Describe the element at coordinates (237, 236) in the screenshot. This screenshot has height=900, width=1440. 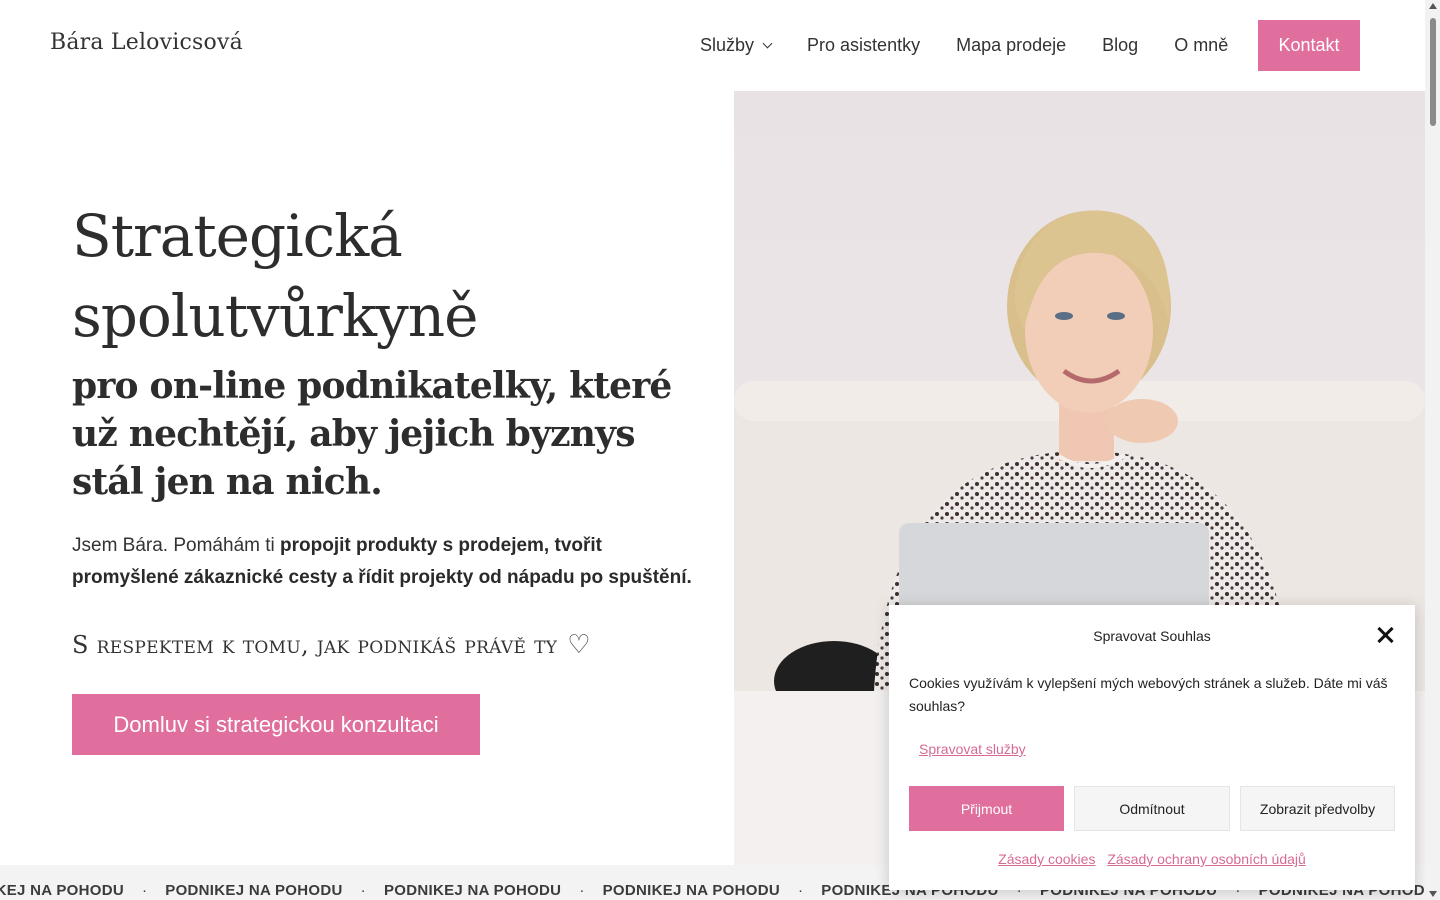
I see `title-line-1: Strategická` at that location.